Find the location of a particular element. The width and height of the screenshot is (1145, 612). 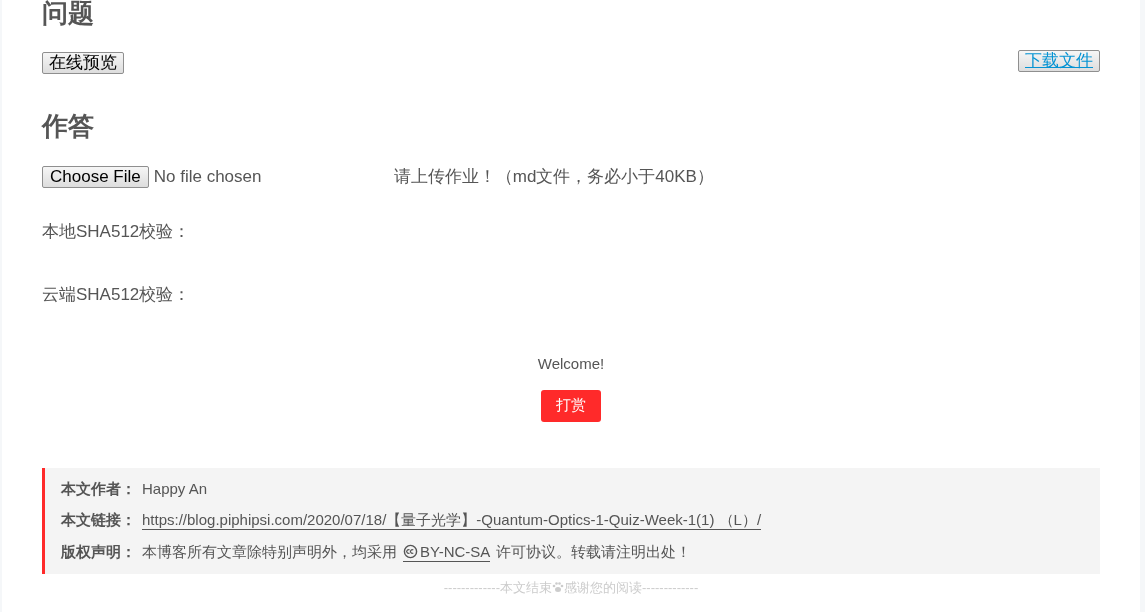

article-link: https://blog.piphipsi.com/2020/07/18/【量子光学】-Quantum-Optics-1-Quiz-Week-1(1) （L）/ is located at coordinates (452, 520).